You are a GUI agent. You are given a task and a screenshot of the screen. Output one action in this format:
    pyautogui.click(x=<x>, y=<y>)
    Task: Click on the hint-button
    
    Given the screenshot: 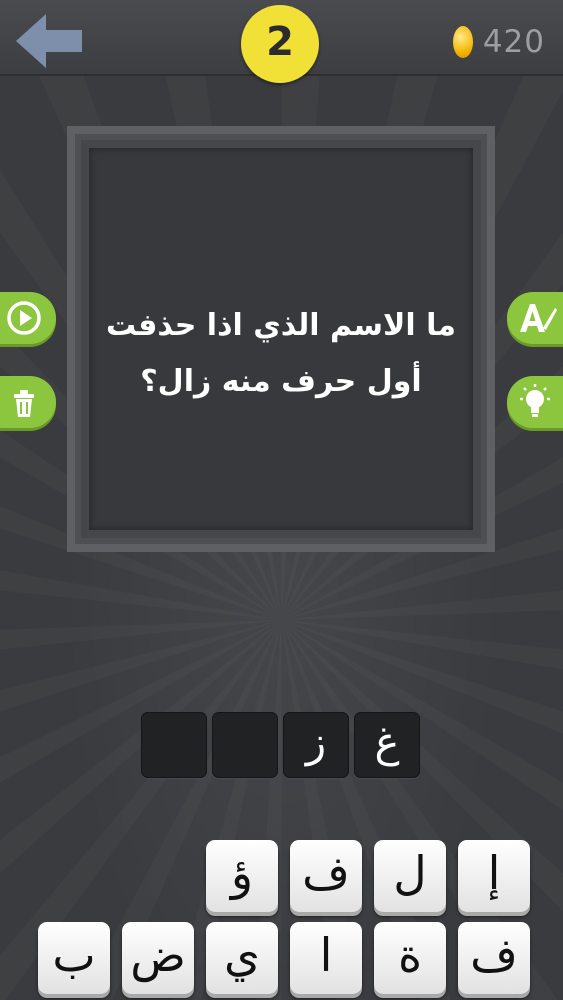 What is the action you would take?
    pyautogui.click(x=535, y=402)
    